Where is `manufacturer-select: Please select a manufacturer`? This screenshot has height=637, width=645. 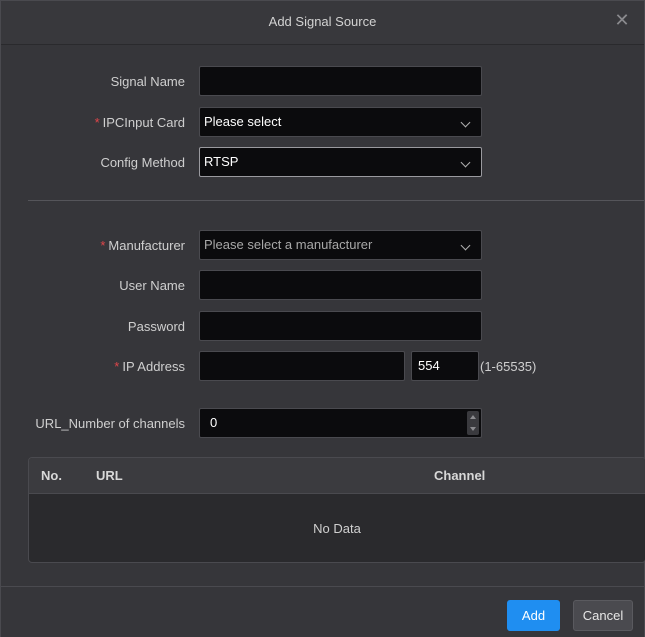
manufacturer-select: Please select a manufacturer is located at coordinates (340, 245).